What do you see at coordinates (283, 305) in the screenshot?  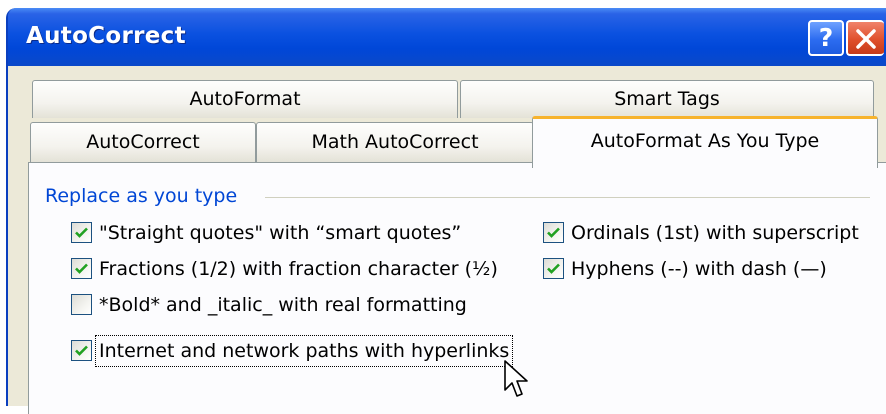 I see `option-label: *Bold* and _italic_ with real formatting` at bounding box center [283, 305].